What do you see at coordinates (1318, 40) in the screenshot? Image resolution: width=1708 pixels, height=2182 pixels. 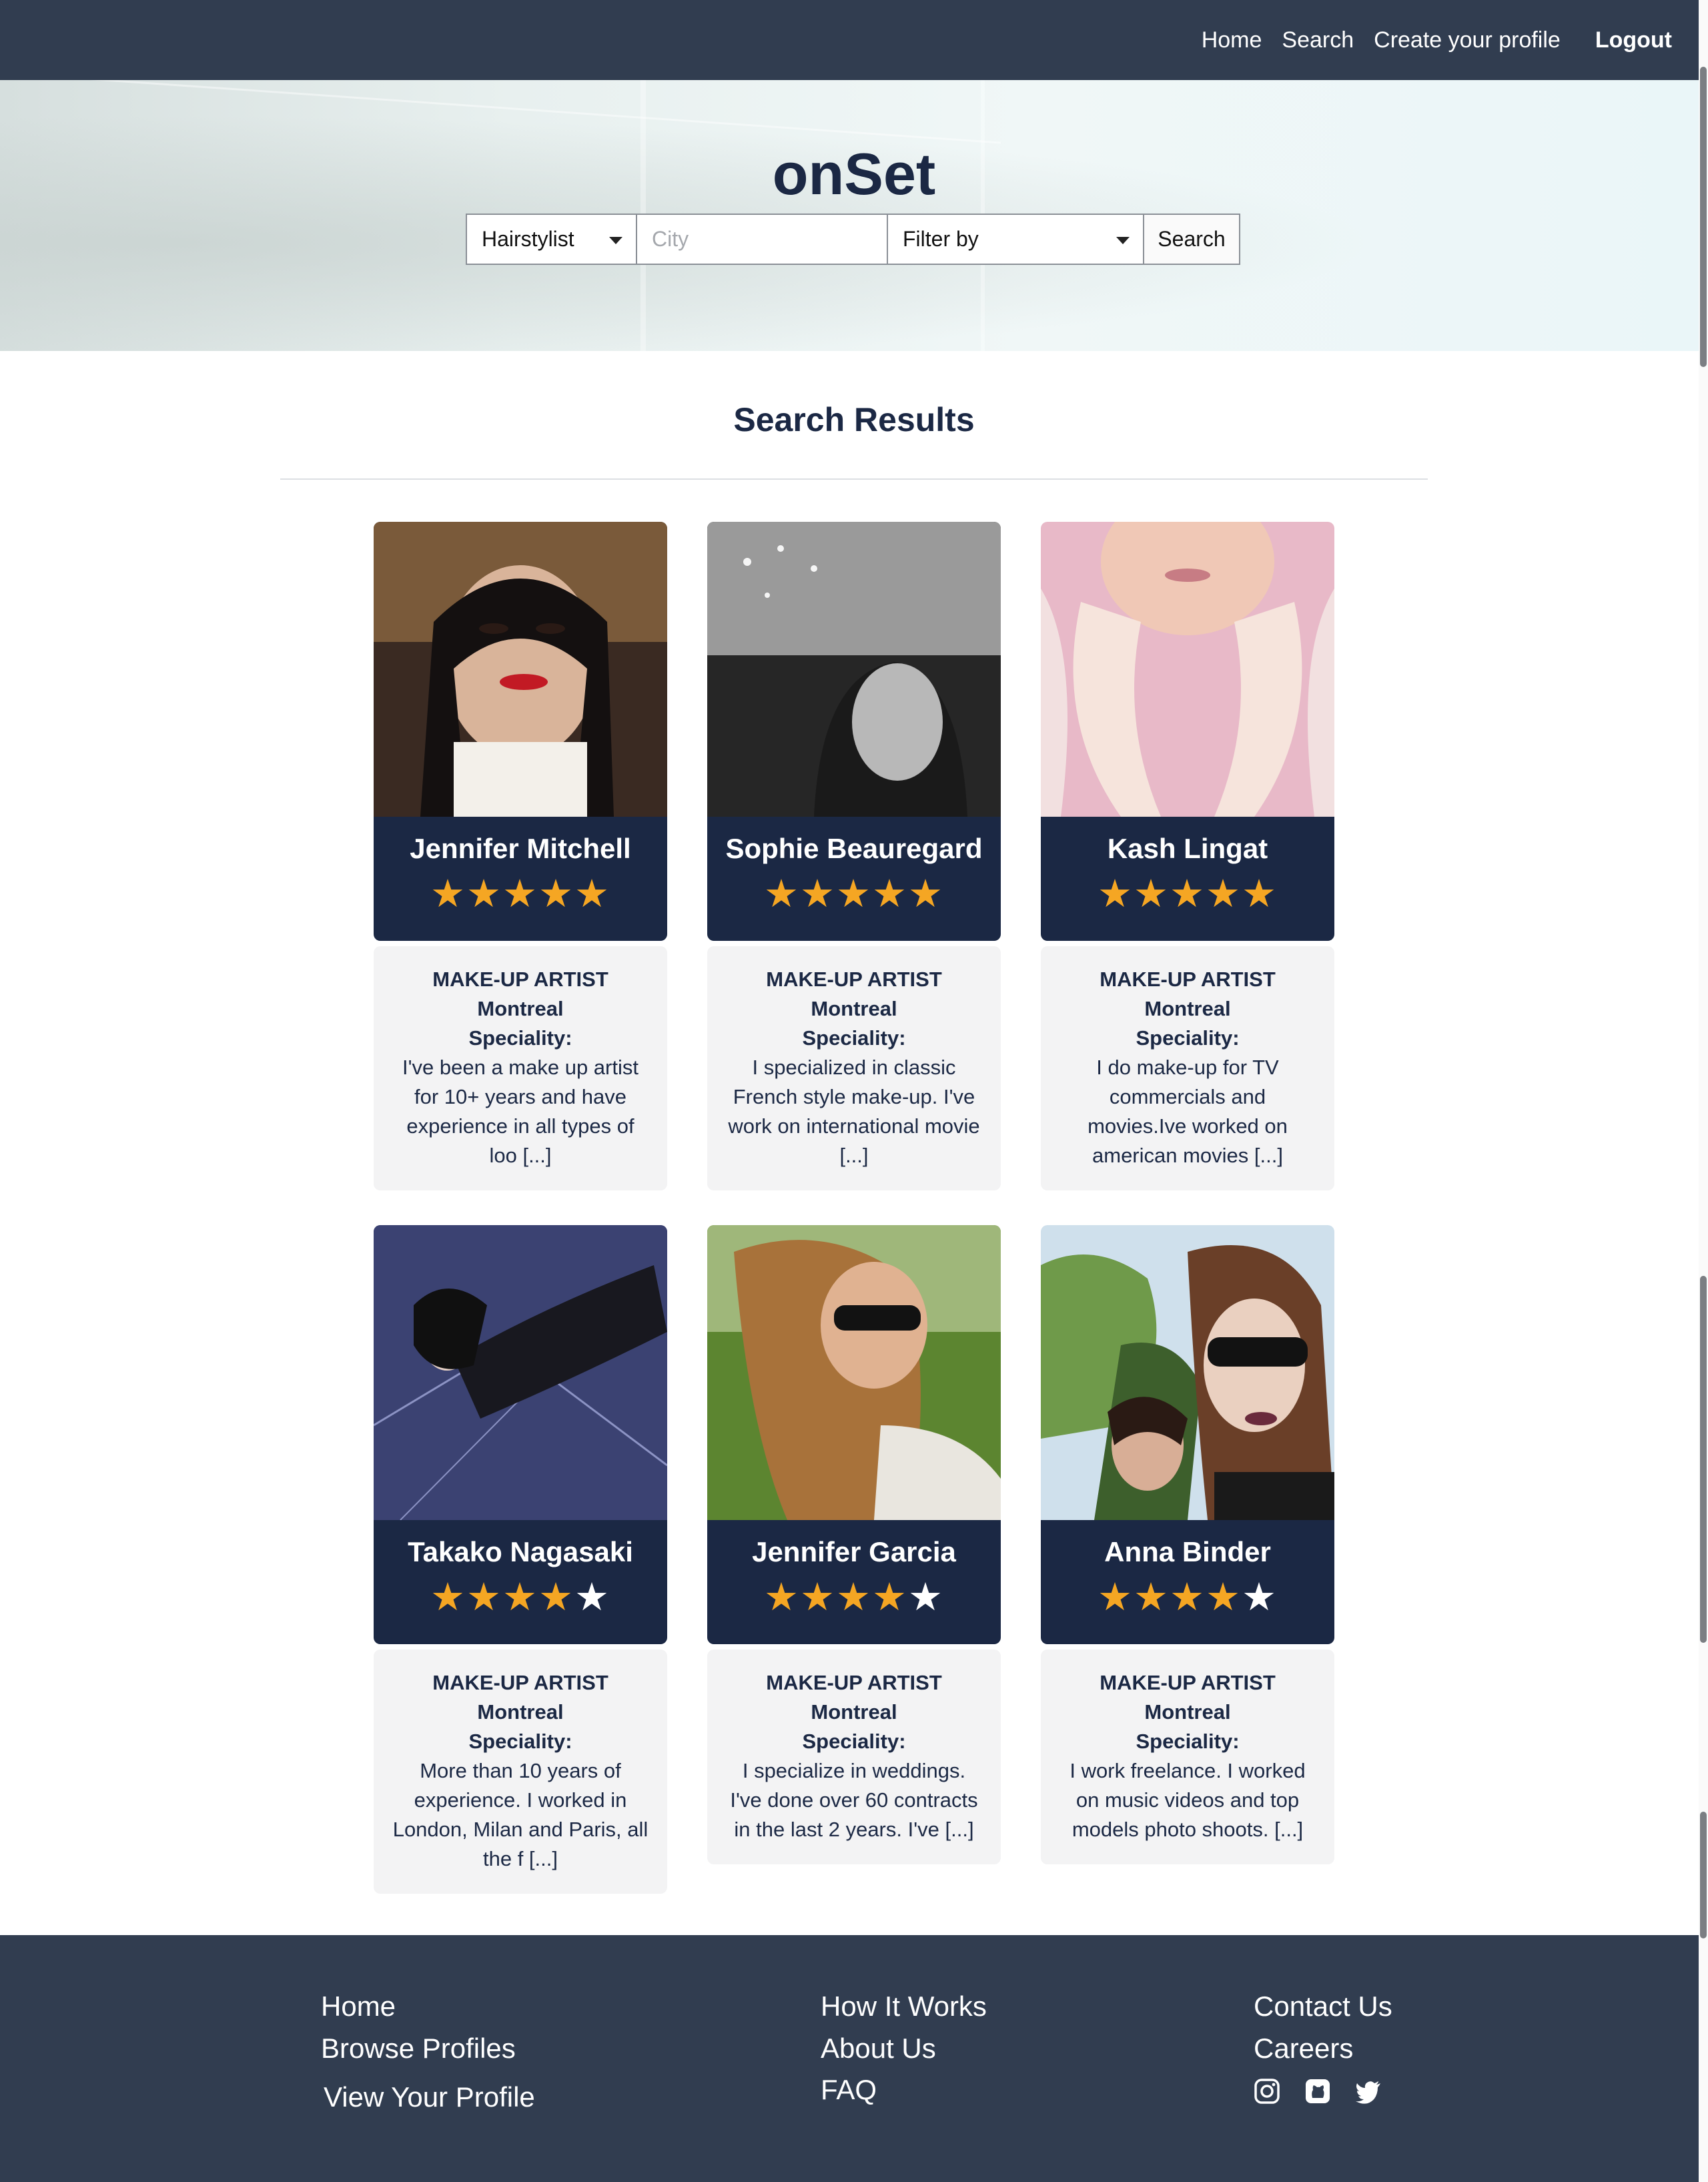 I see `nav-search-link: Search` at bounding box center [1318, 40].